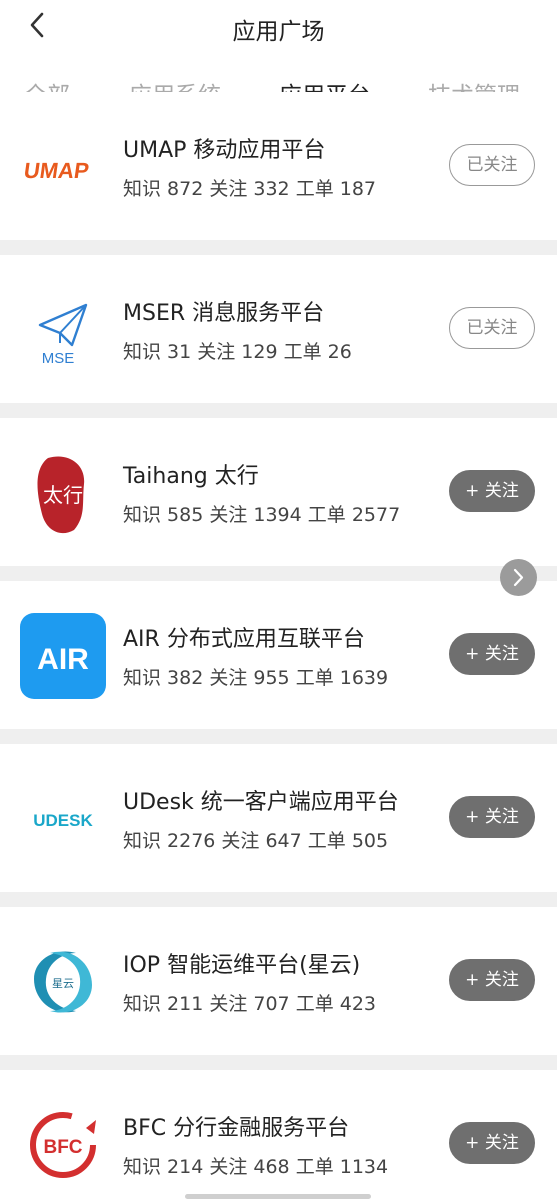  Describe the element at coordinates (236, 1128) in the screenshot. I see `app-name: BFC 分行金融服务平台` at that location.